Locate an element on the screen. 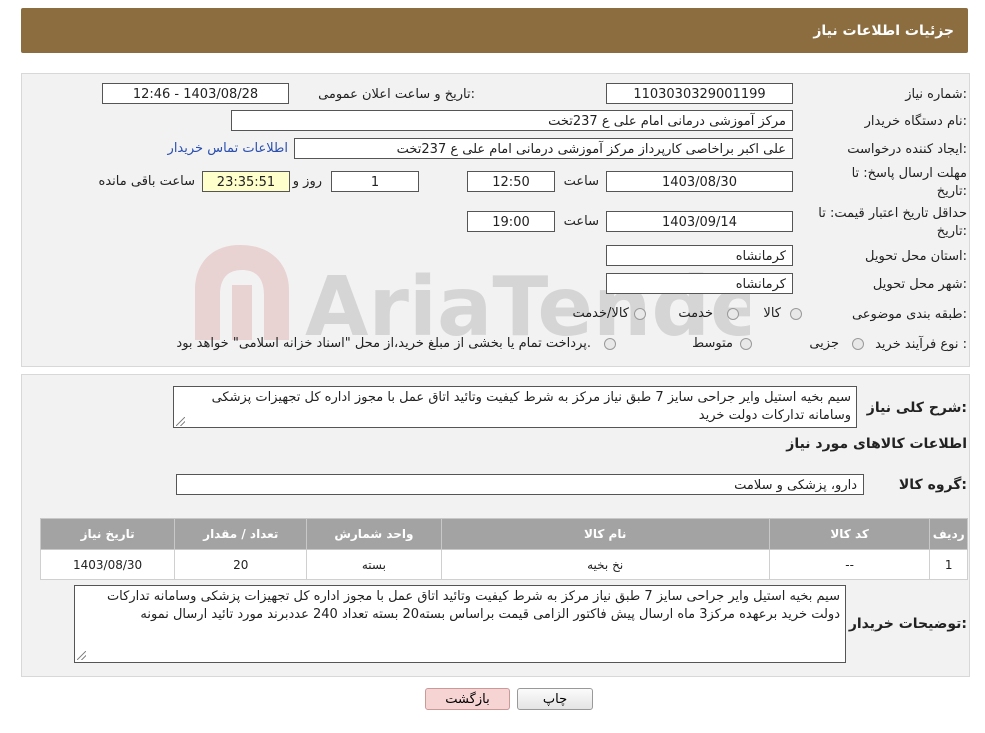  buyer-notes-resize-handle is located at coordinates (81, 655).